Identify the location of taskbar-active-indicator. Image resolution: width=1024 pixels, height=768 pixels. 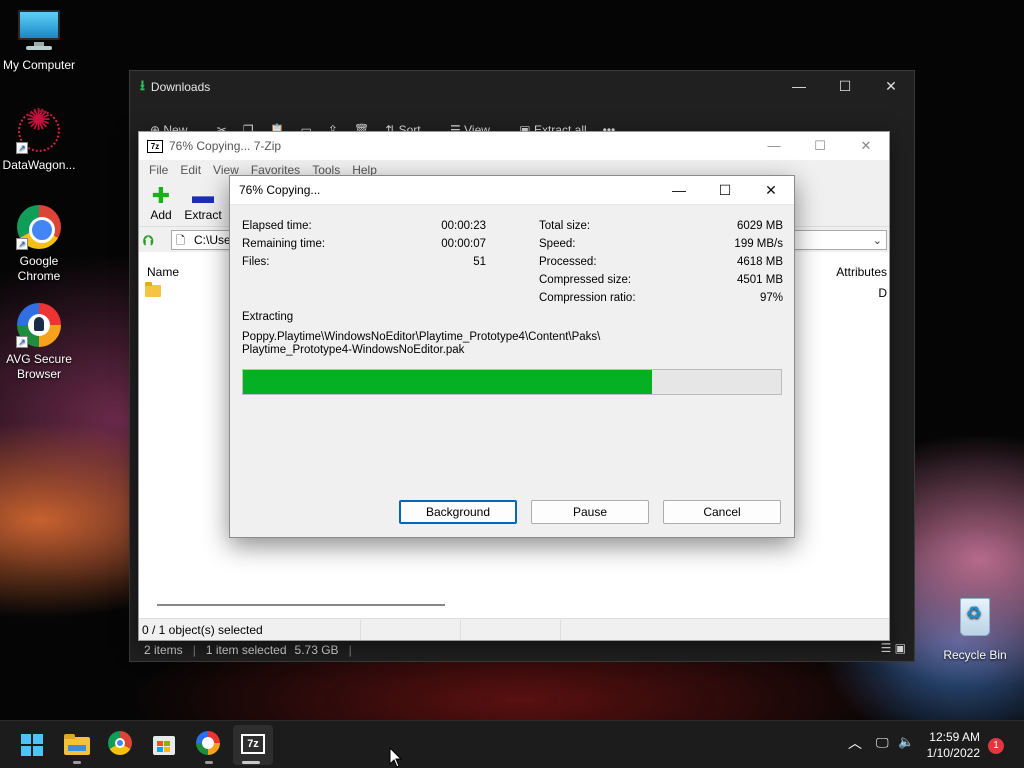
(251, 762).